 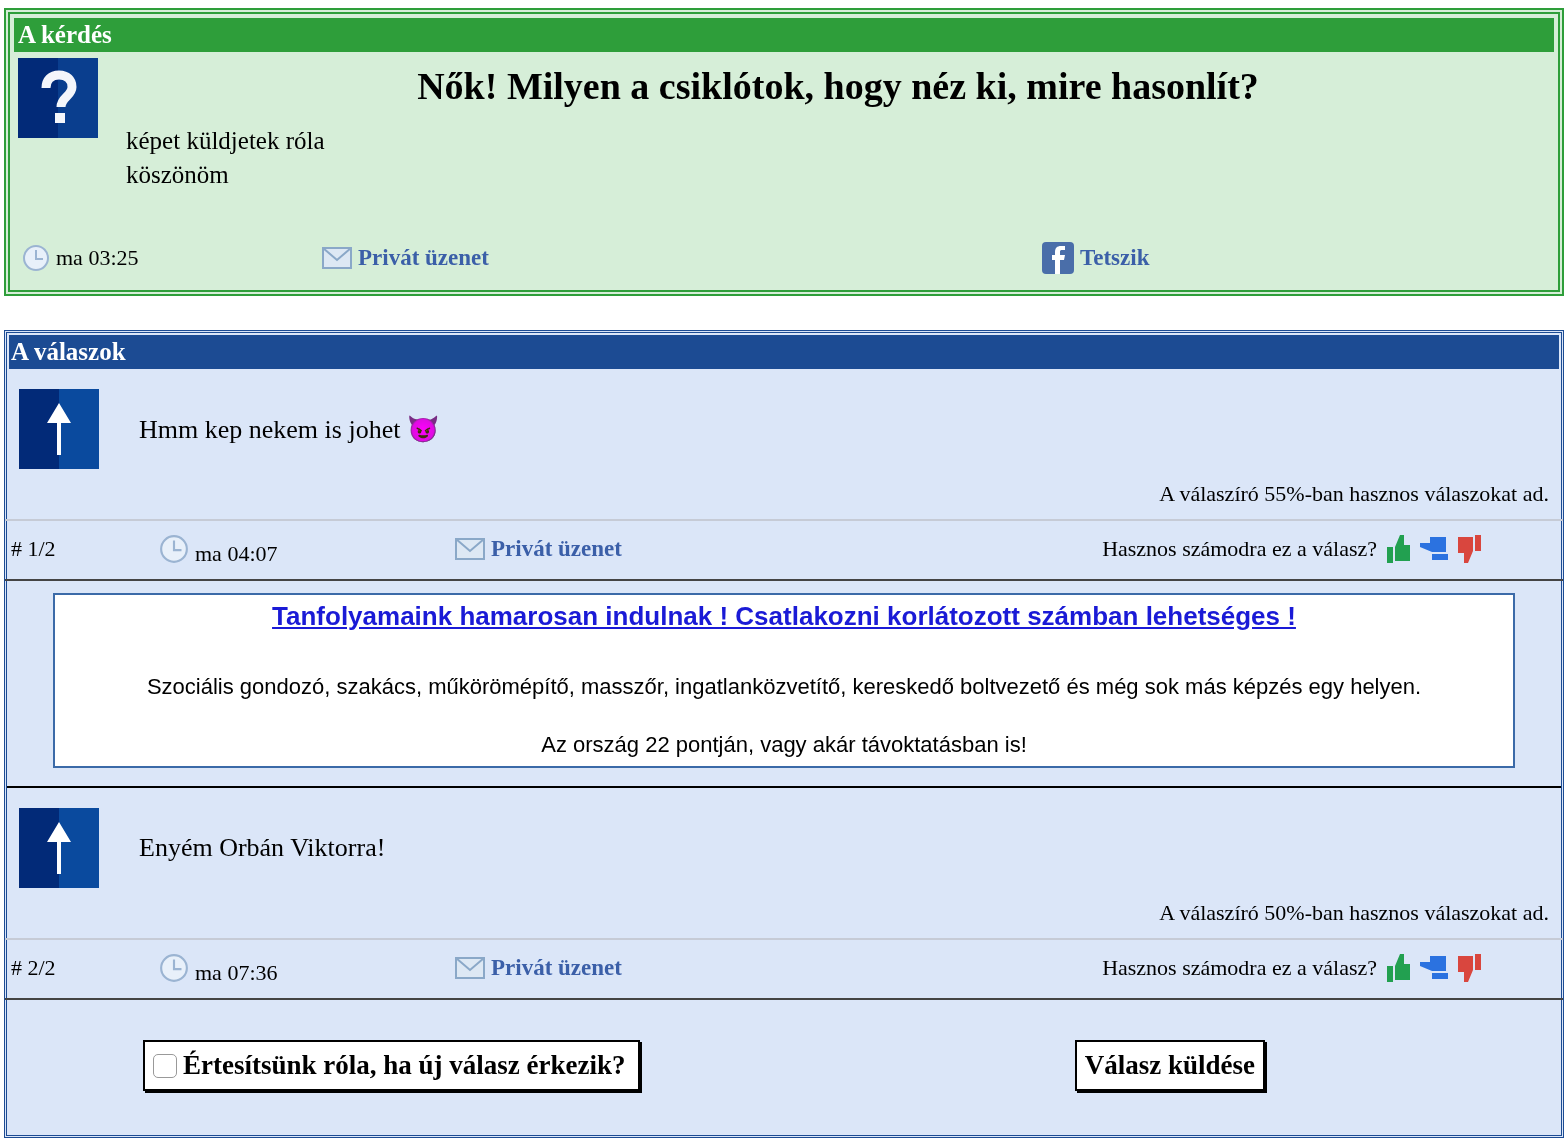 What do you see at coordinates (236, 973) in the screenshot?
I see `answer-time: ma 07:36` at bounding box center [236, 973].